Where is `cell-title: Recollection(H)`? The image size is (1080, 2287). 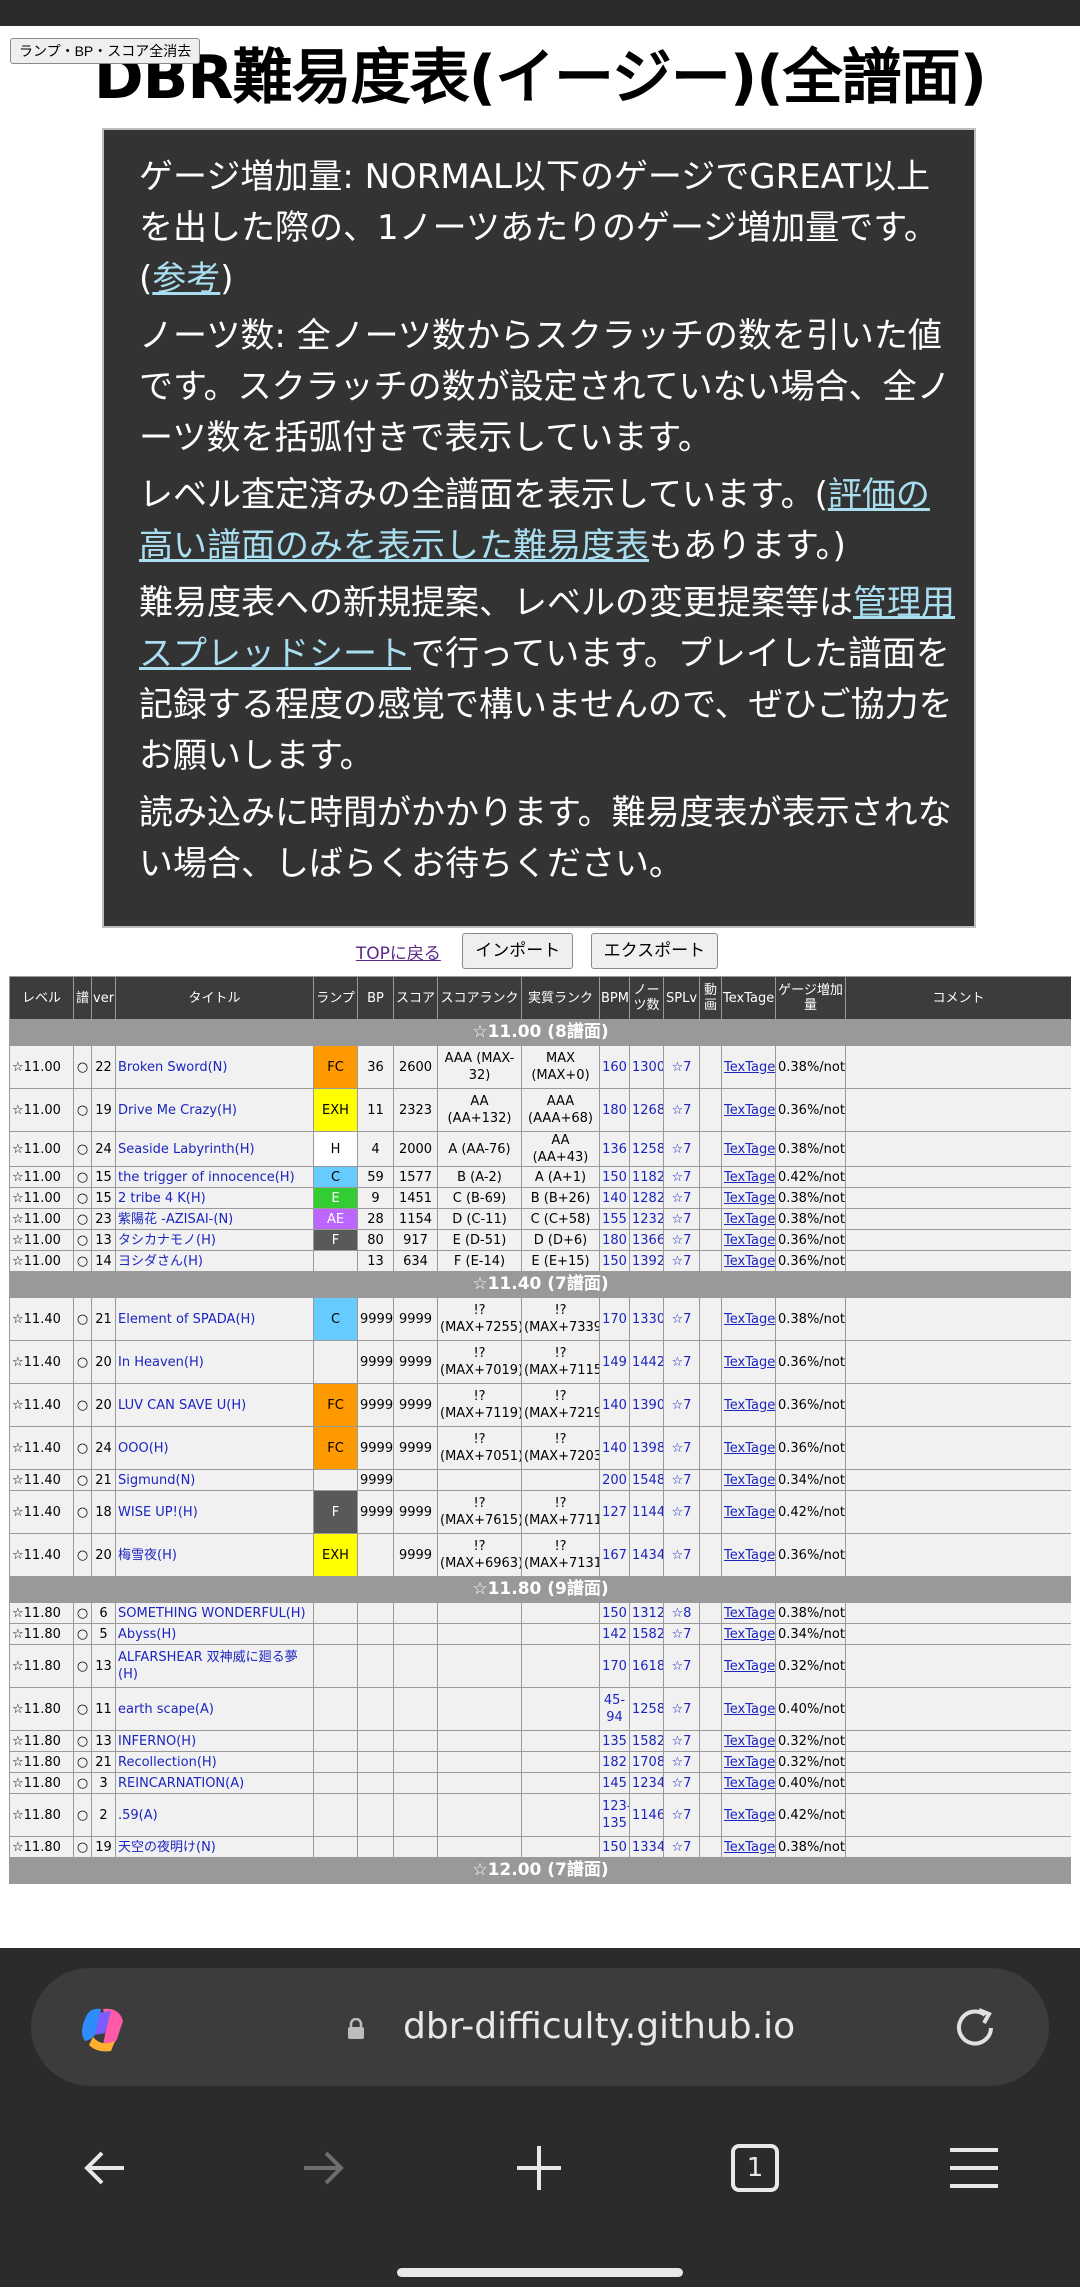
cell-title: Recollection(H) is located at coordinates (214, 1762).